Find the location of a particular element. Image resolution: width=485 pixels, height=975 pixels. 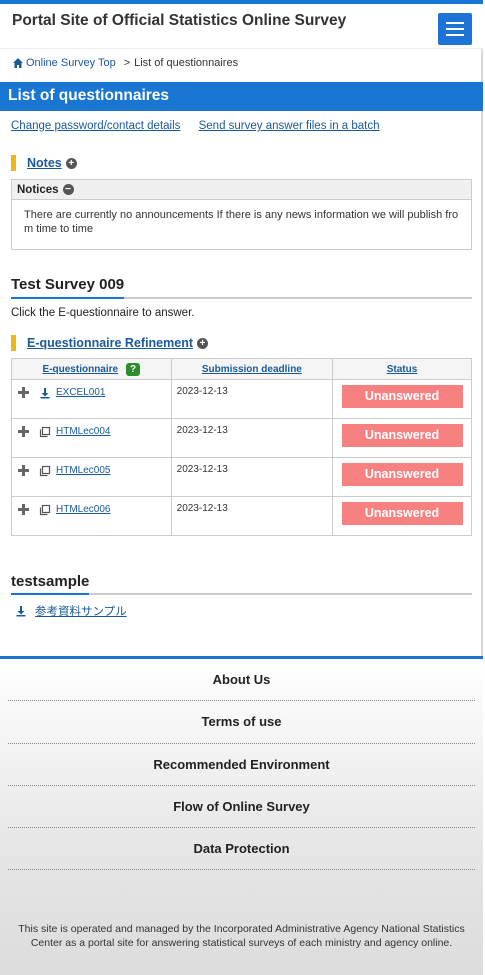

table-row: HTMLec006 2023-12-13 Unanswered is located at coordinates (241, 516).